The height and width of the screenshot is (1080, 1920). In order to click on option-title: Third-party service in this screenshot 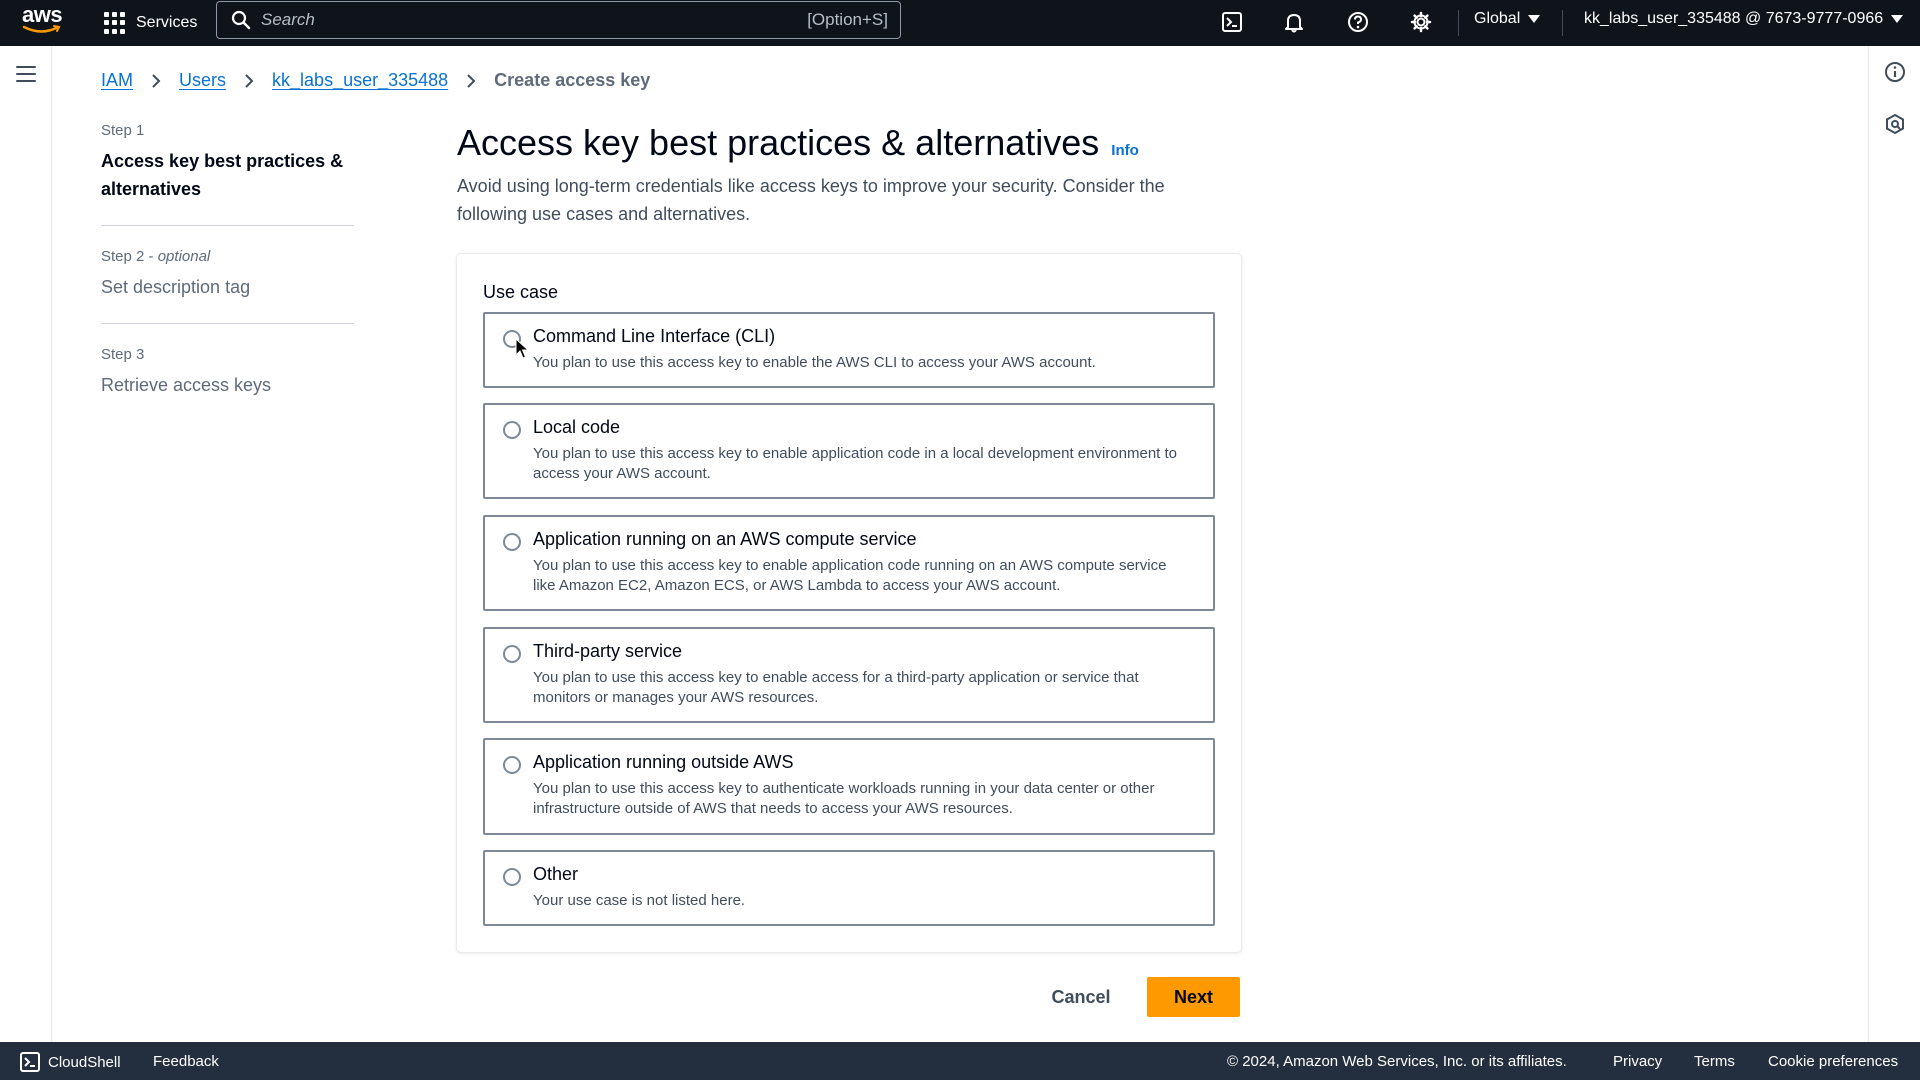, I will do `click(608, 651)`.